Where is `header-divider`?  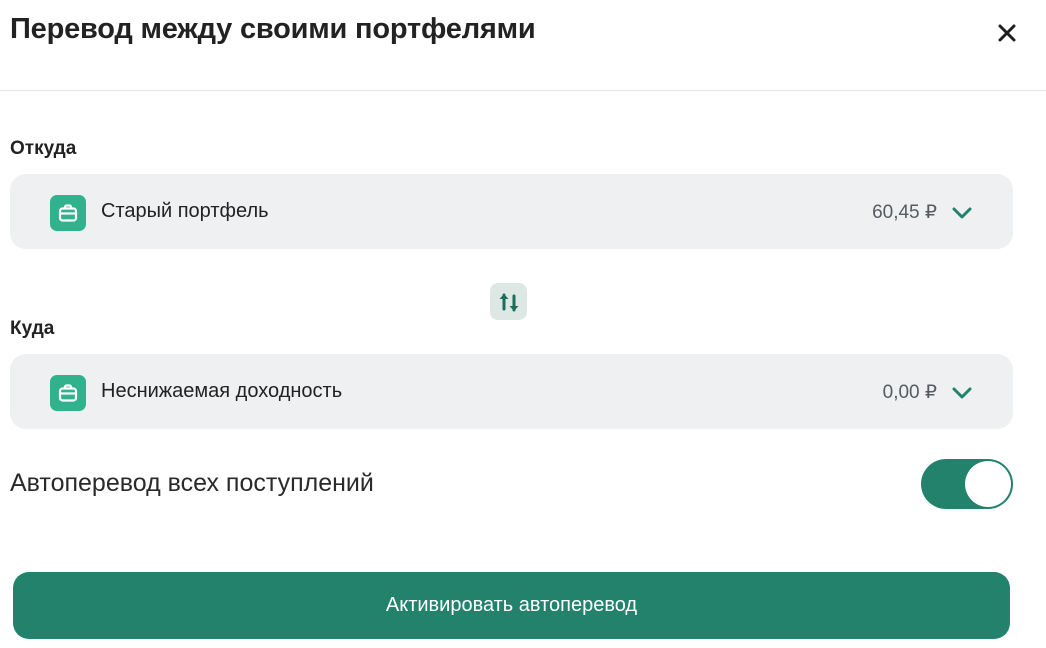
header-divider is located at coordinates (523, 90).